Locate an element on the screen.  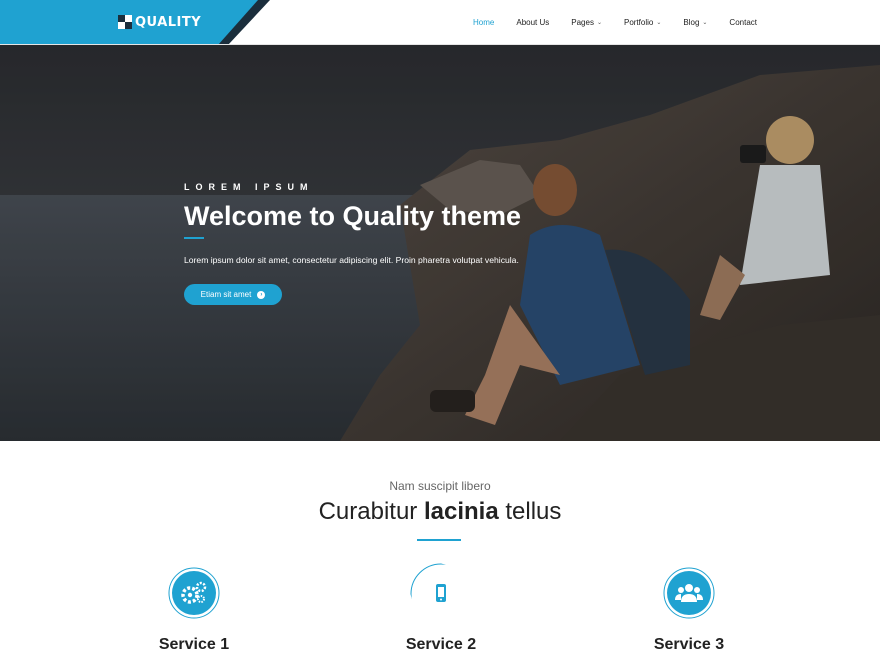
nav-item-pages: Pages ⌄ is located at coordinates (586, 22).